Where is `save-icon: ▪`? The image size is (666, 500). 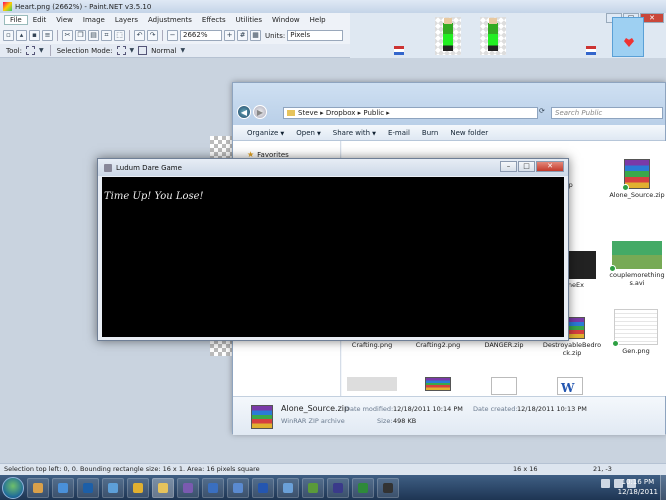
save-icon: ▪ is located at coordinates (34, 35).